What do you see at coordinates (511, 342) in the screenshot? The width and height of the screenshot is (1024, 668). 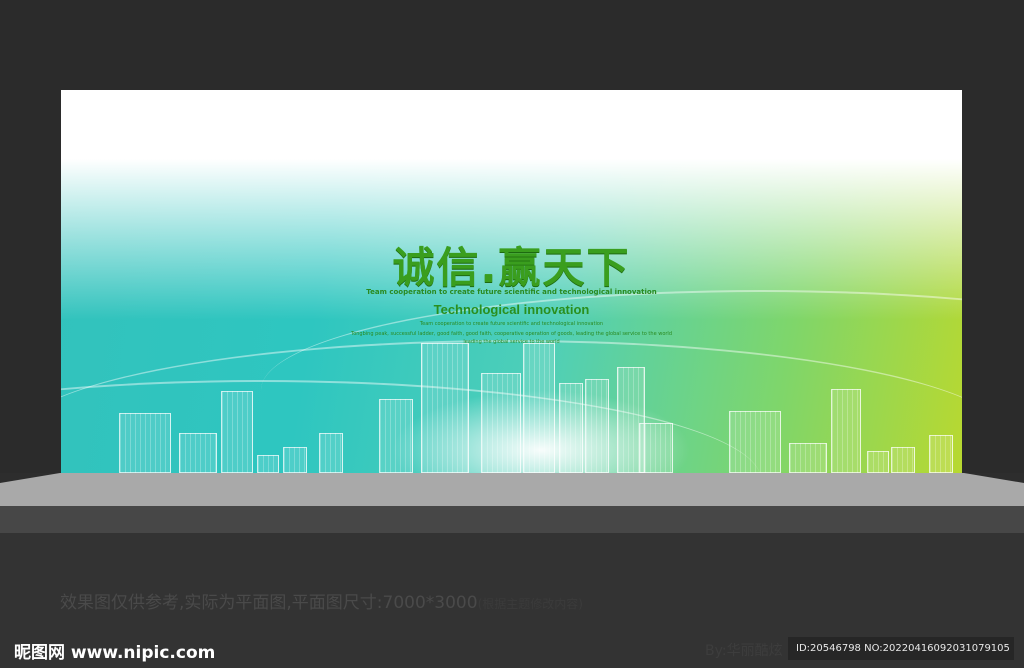 I see `body-line-3: leading the global service to the world` at bounding box center [511, 342].